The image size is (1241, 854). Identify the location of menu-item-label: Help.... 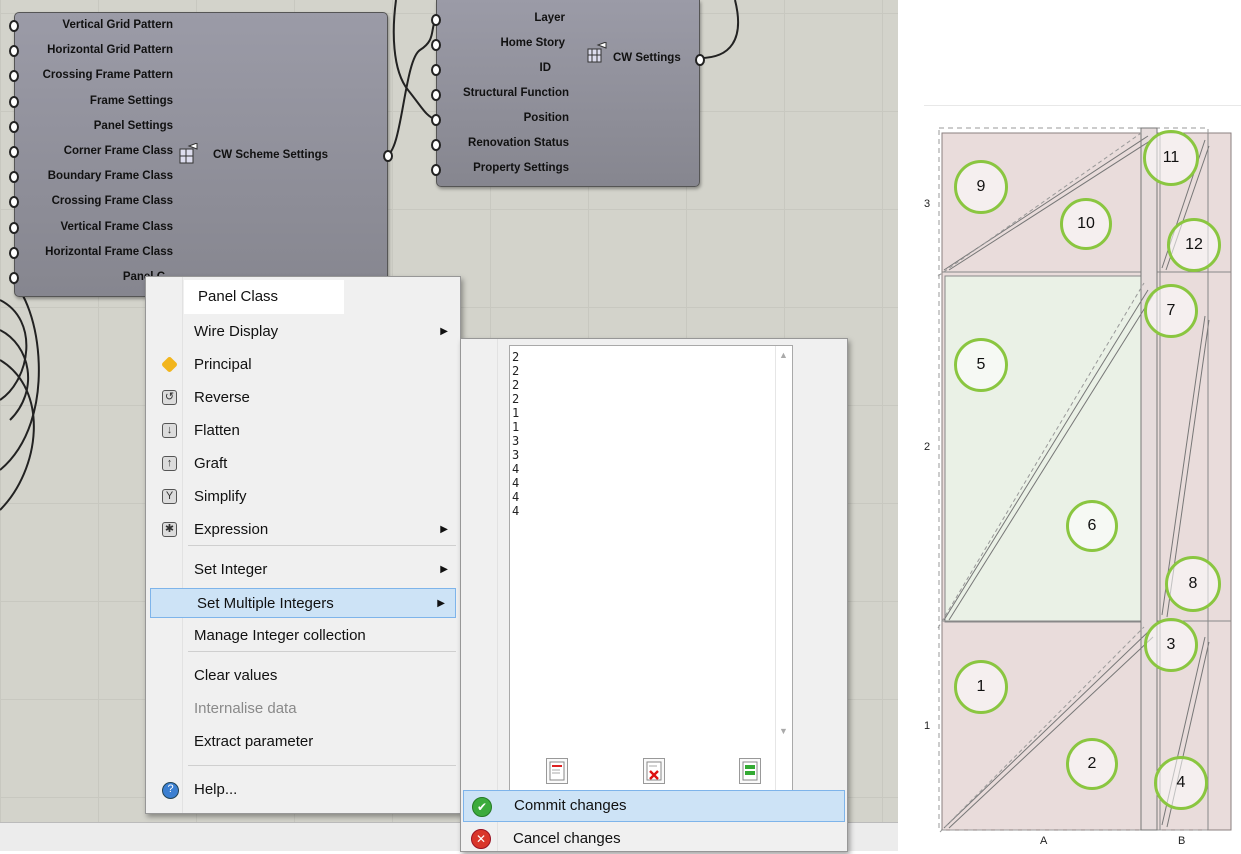
(216, 789).